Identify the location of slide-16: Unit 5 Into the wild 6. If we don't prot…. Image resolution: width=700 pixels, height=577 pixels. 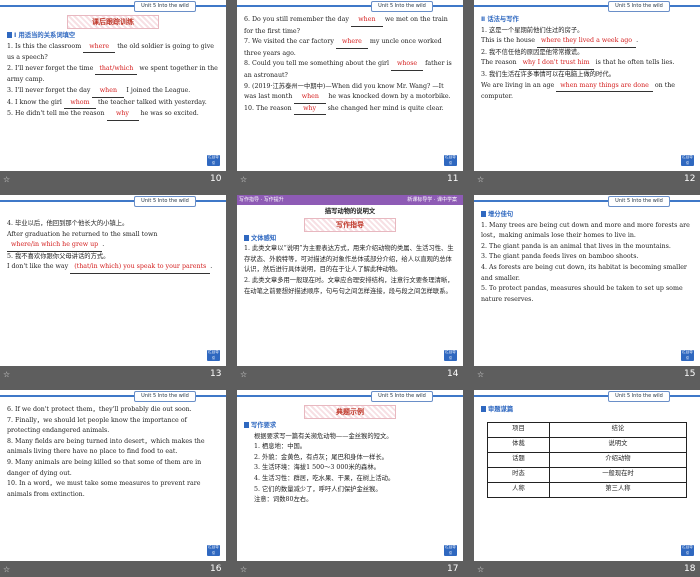
(113, 475).